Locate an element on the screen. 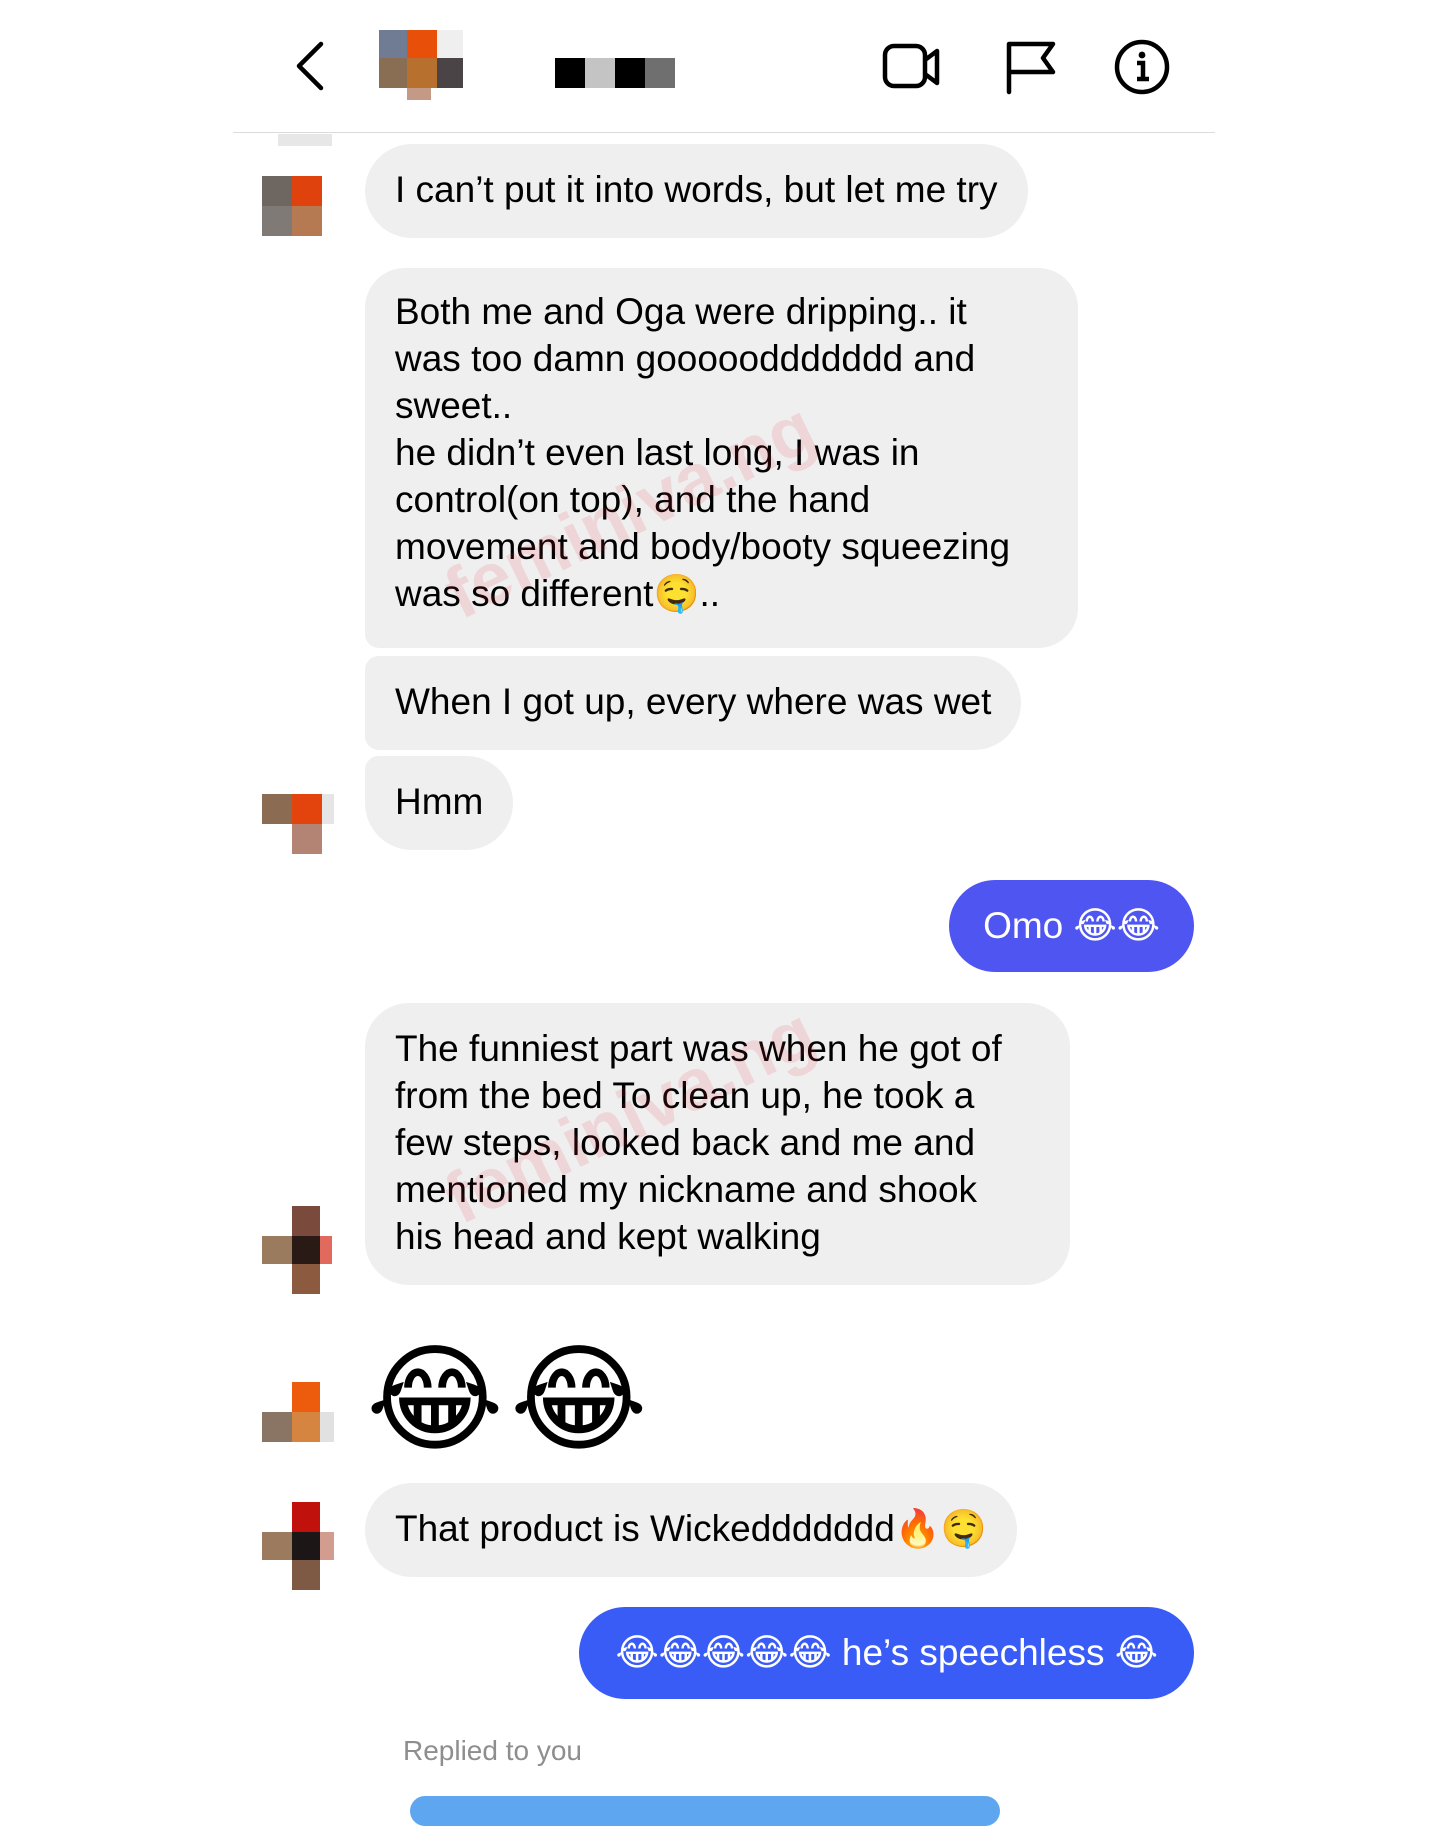 This screenshot has height=1826, width=1445. message-bubble-incoming: When I got up, every where was wet is located at coordinates (693, 703).